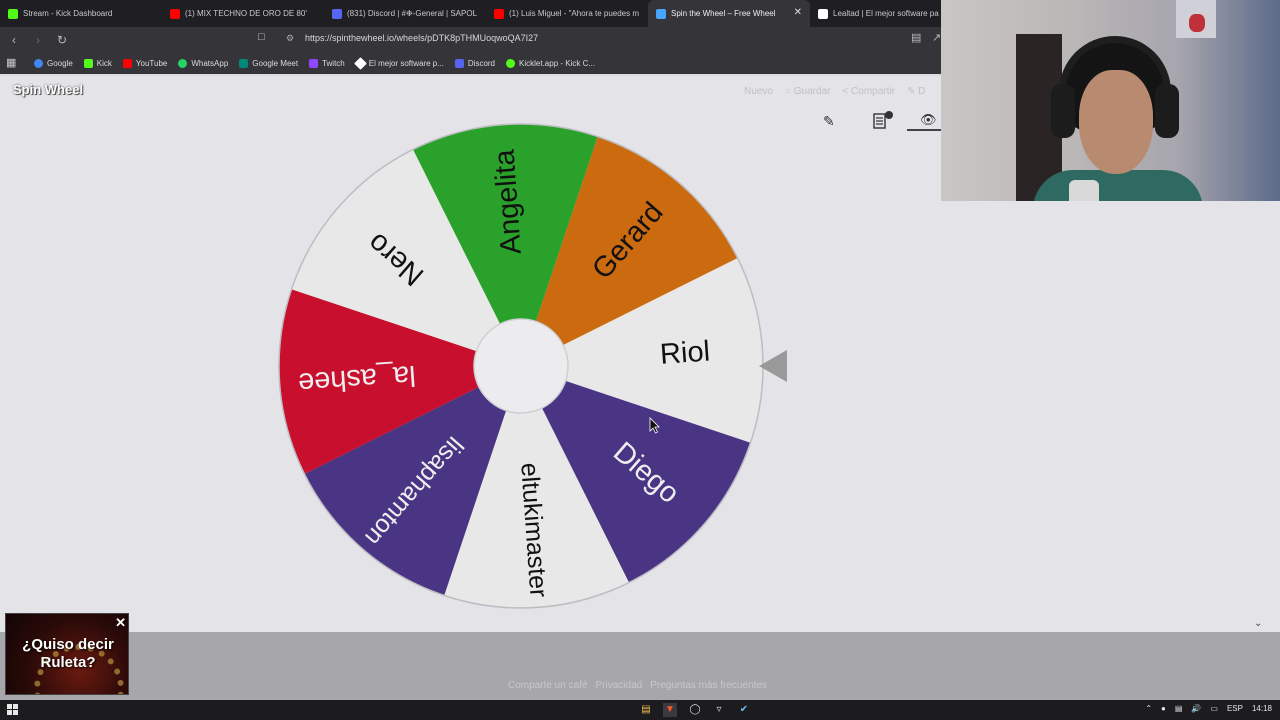 Image resolution: width=1280 pixels, height=720 pixels. I want to click on volume-icon: 🔊, so click(1196, 708).